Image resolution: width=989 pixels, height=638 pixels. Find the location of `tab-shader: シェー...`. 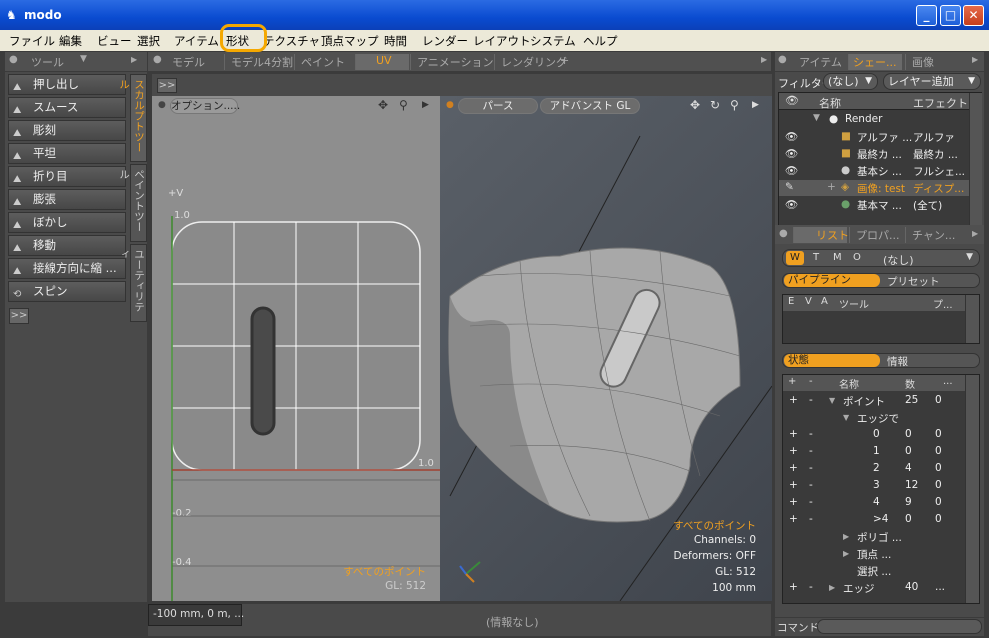

tab-shader: シェー... is located at coordinates (875, 62).